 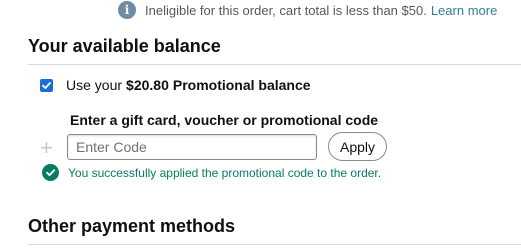 I want to click on other-payment-methods-heading: Other payment methods, so click(x=132, y=226).